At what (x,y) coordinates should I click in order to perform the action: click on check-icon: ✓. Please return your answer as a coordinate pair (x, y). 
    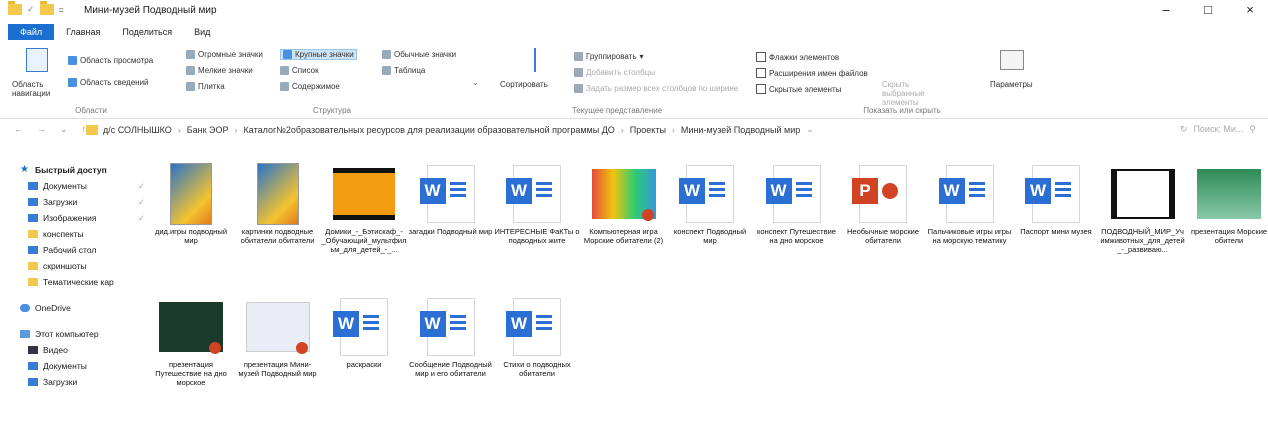
    Looking at the image, I should click on (31, 9).